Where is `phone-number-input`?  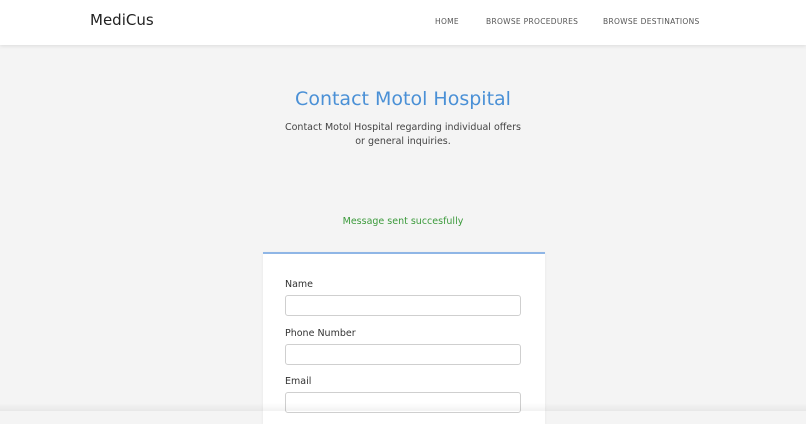 phone-number-input is located at coordinates (403, 354).